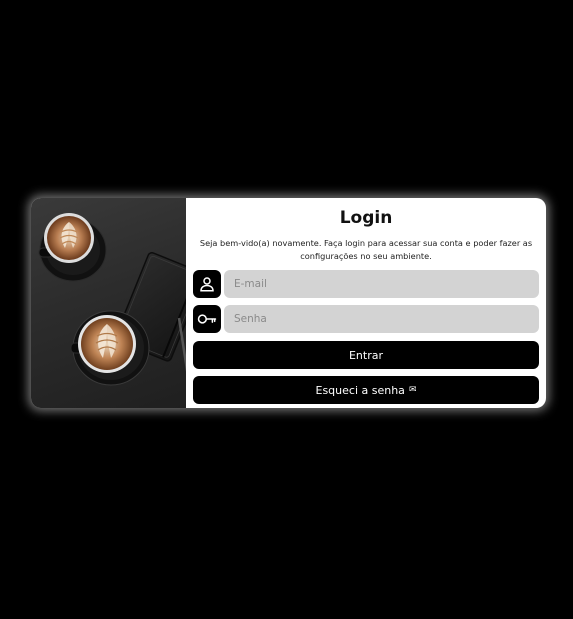  I want to click on key-icon, so click(207, 319).